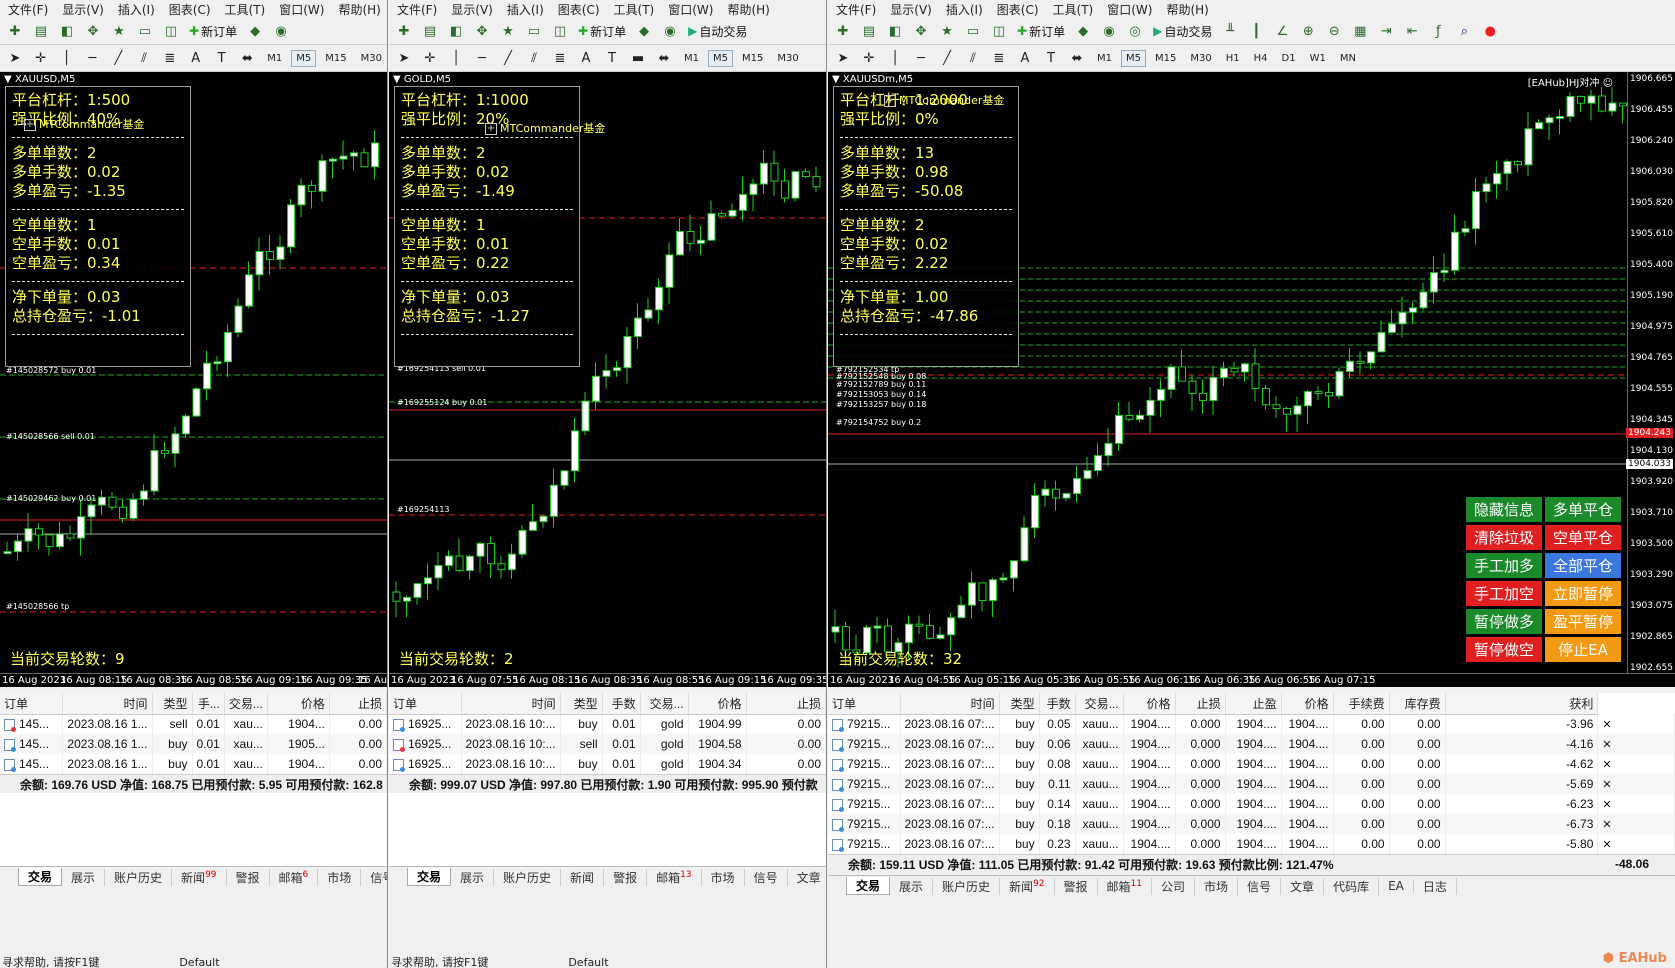  Describe the element at coordinates (717, 31) in the screenshot. I see `auto-trading-button: ▶ 自动交易` at that location.